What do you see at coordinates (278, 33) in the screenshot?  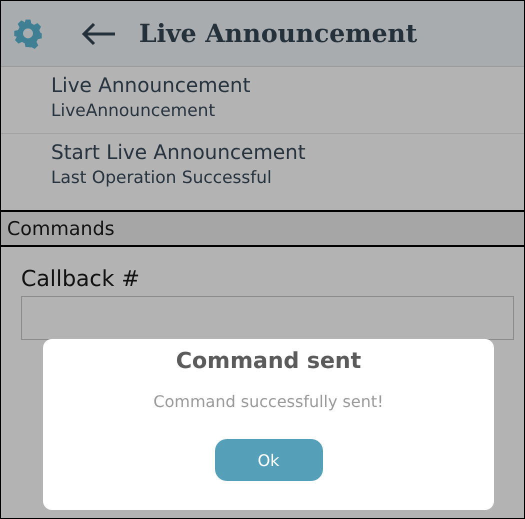 I see `page-title: Live Announcement` at bounding box center [278, 33].